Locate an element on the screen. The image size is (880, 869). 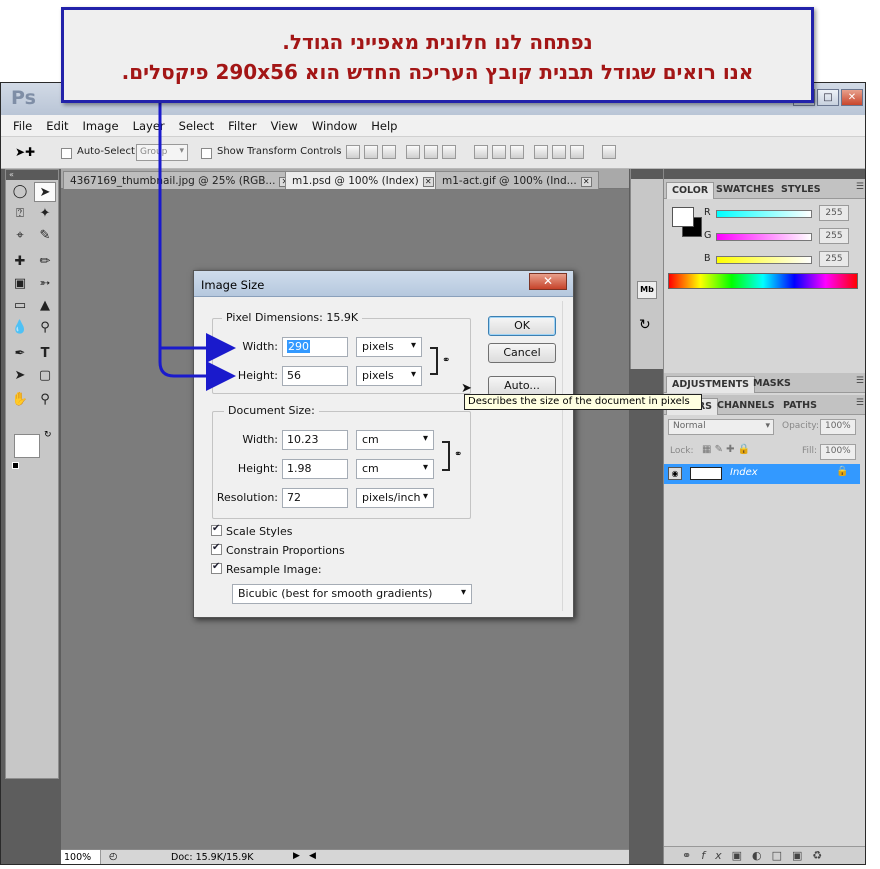
arrow-to-height is located at coordinates (197, 369).